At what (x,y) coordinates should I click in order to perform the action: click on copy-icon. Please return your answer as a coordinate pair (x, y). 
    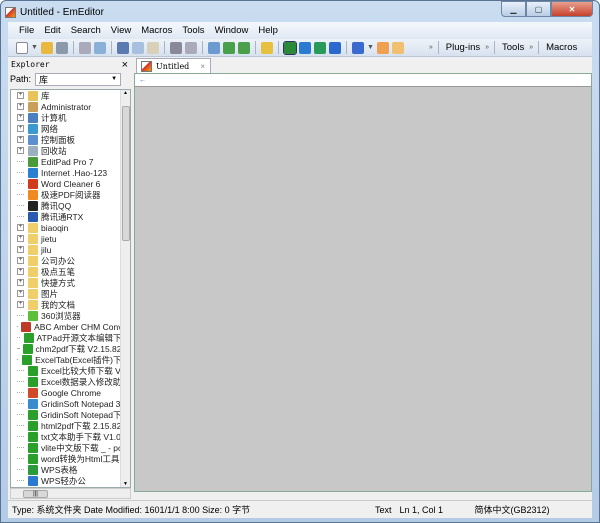
    Looking at the image, I should click on (137, 47).